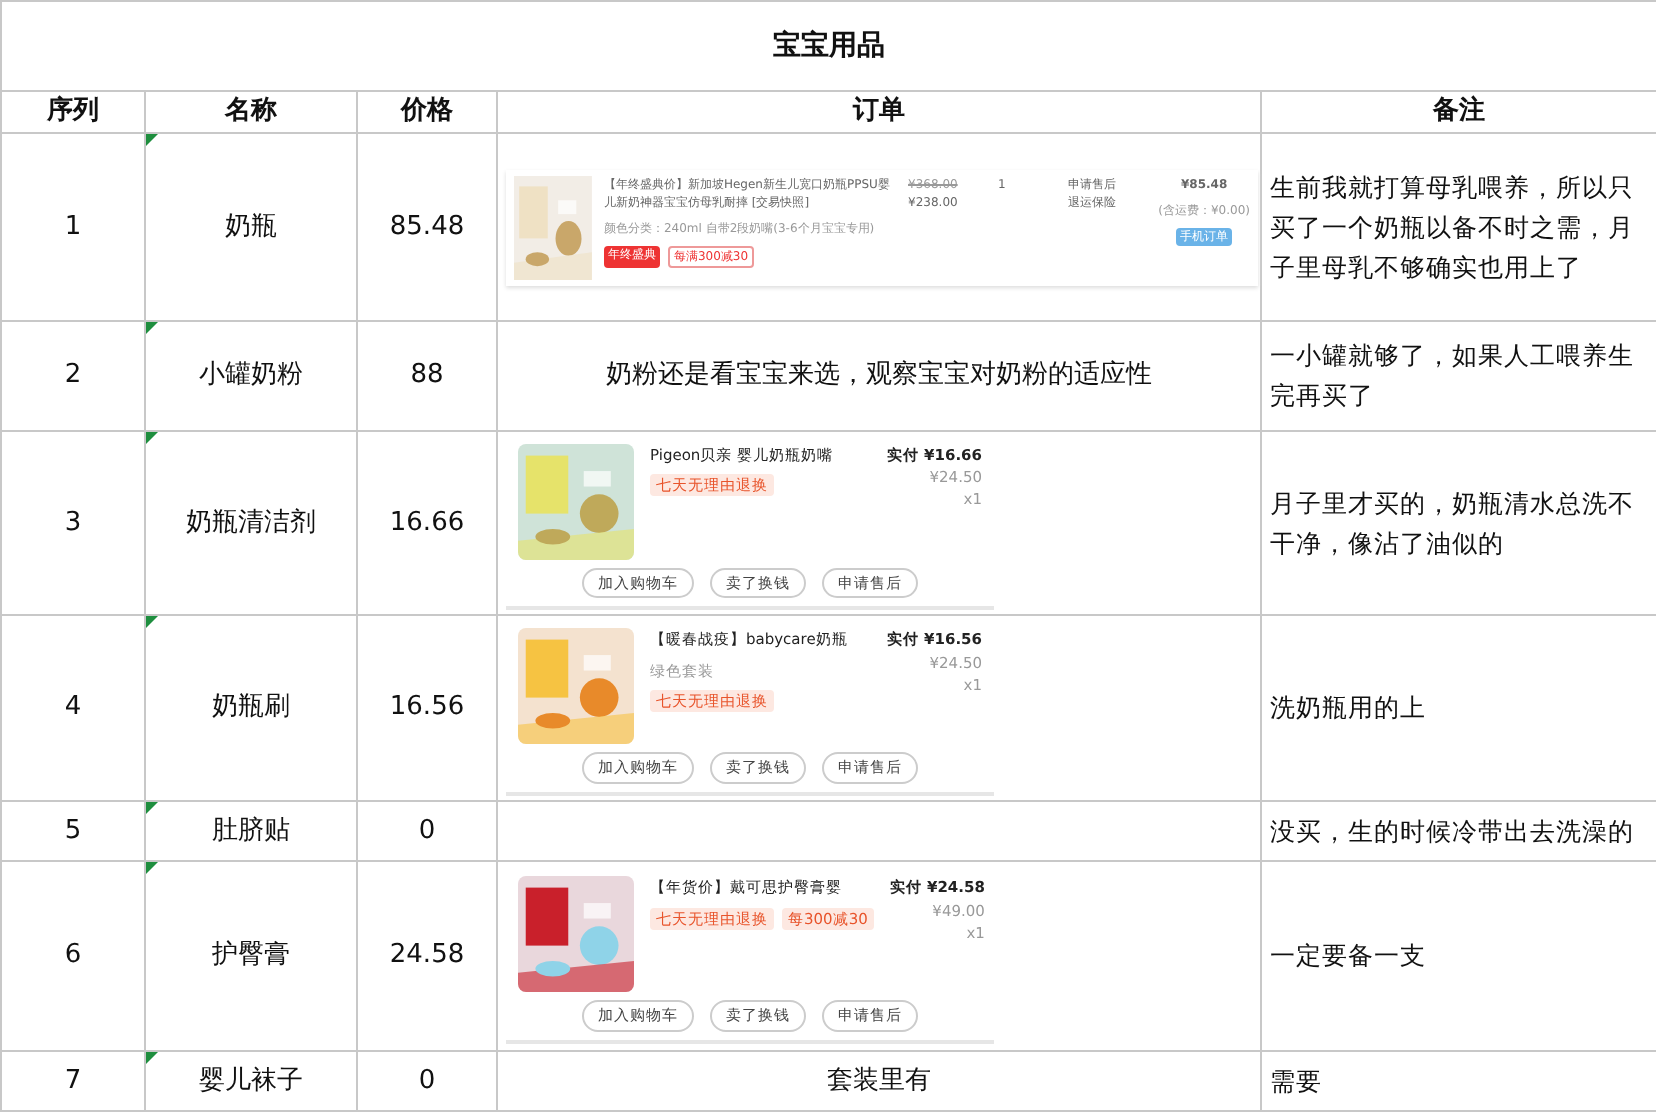 The height and width of the screenshot is (1120, 1656). I want to click on column-header: 备注, so click(1458, 112).